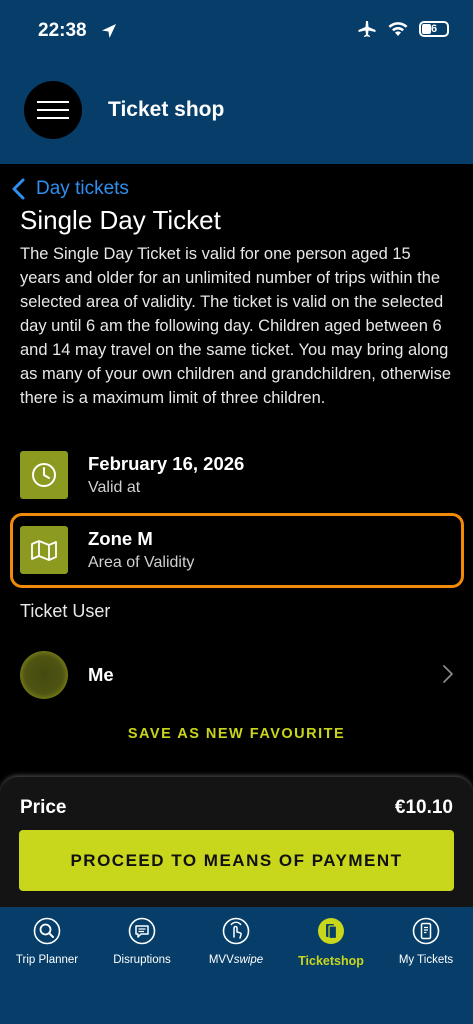 Image resolution: width=473 pixels, height=1024 pixels. I want to click on location-arrow-icon, so click(109, 31).